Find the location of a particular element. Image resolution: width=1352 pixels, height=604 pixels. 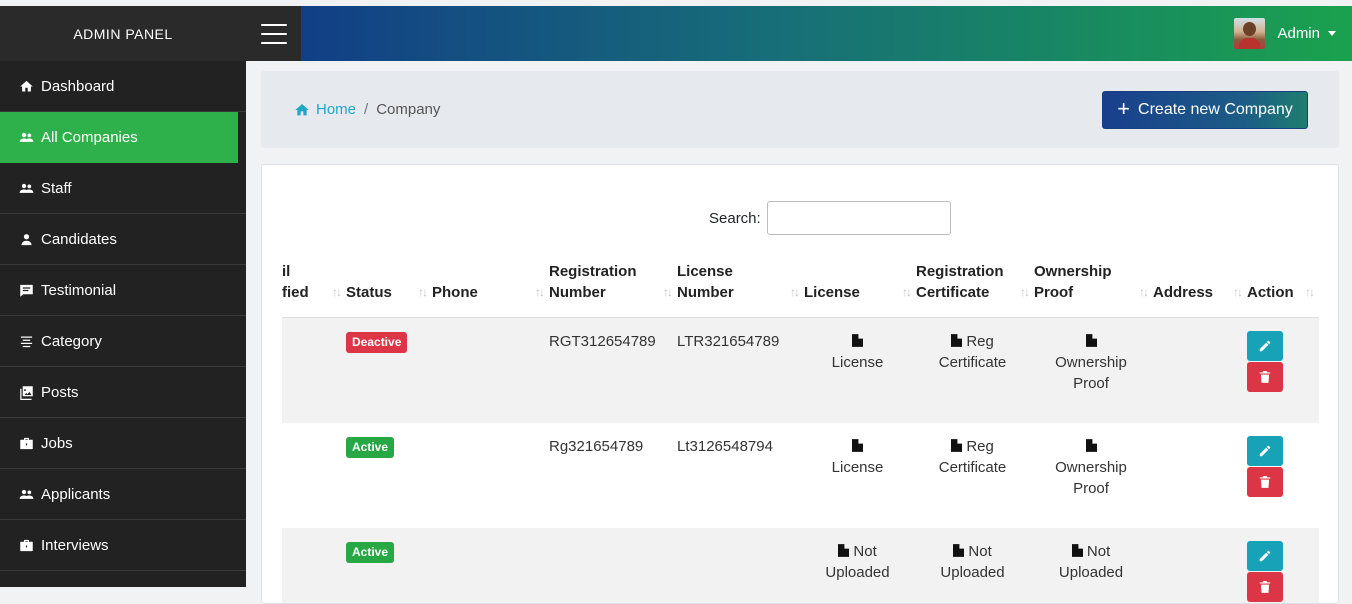

breadcrumb-home-link: Home is located at coordinates (325, 109).